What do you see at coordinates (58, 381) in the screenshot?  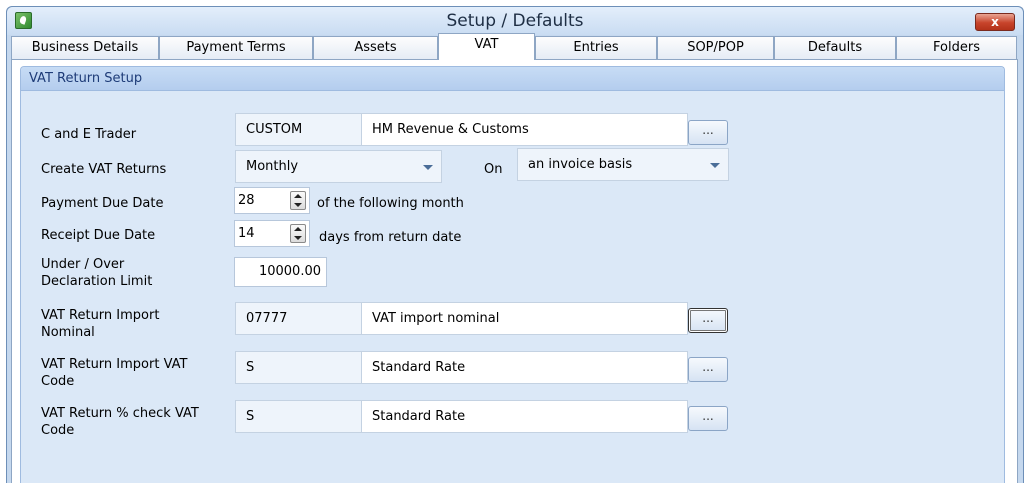 I see `import-vat-code-label-line2: Code` at bounding box center [58, 381].